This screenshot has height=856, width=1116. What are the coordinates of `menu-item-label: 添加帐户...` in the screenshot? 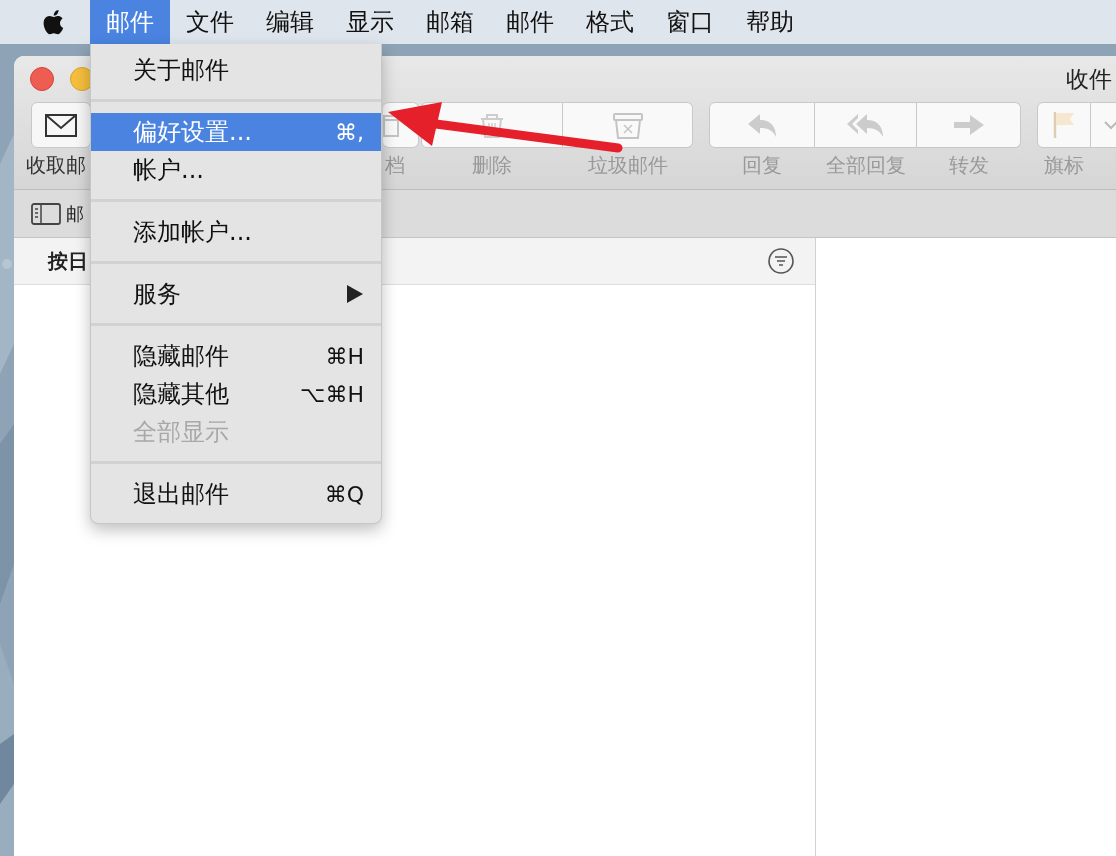 It's located at (192, 232).